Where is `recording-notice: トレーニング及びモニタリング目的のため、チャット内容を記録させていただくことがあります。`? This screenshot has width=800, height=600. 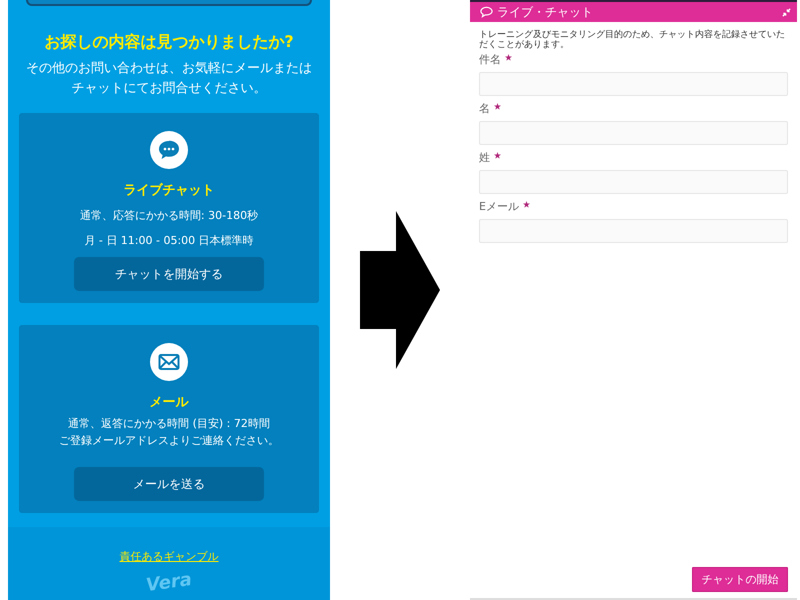
recording-notice: トレーニング及びモニタリング目的のため、チャット内容を記録させていただくことがあります。 is located at coordinates (632, 40).